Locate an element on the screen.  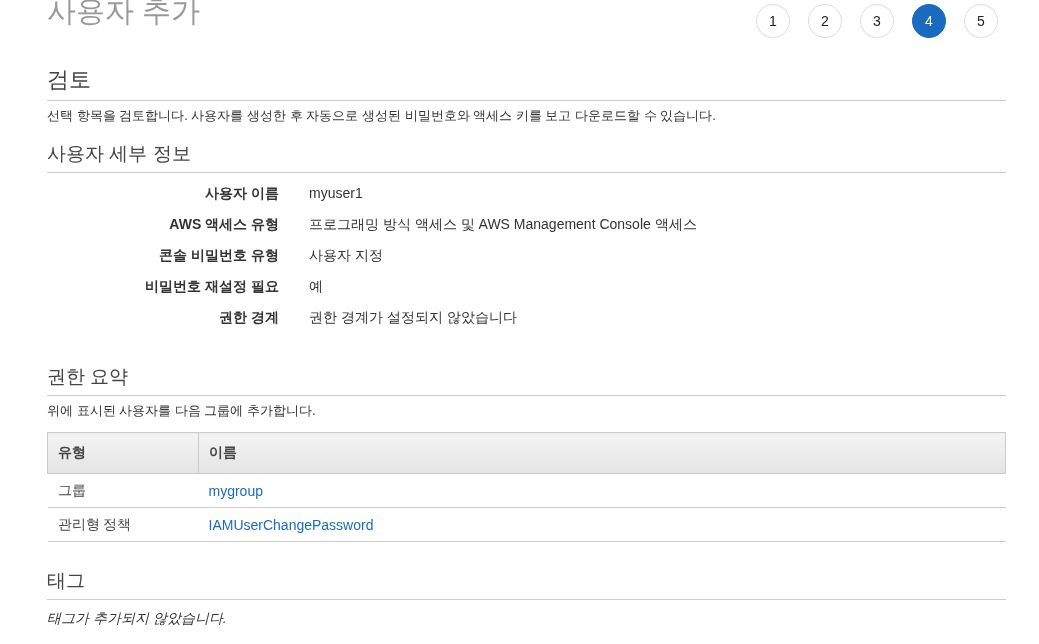
detail-label: 비밀번호 재설정 필요 is located at coordinates (211, 286).